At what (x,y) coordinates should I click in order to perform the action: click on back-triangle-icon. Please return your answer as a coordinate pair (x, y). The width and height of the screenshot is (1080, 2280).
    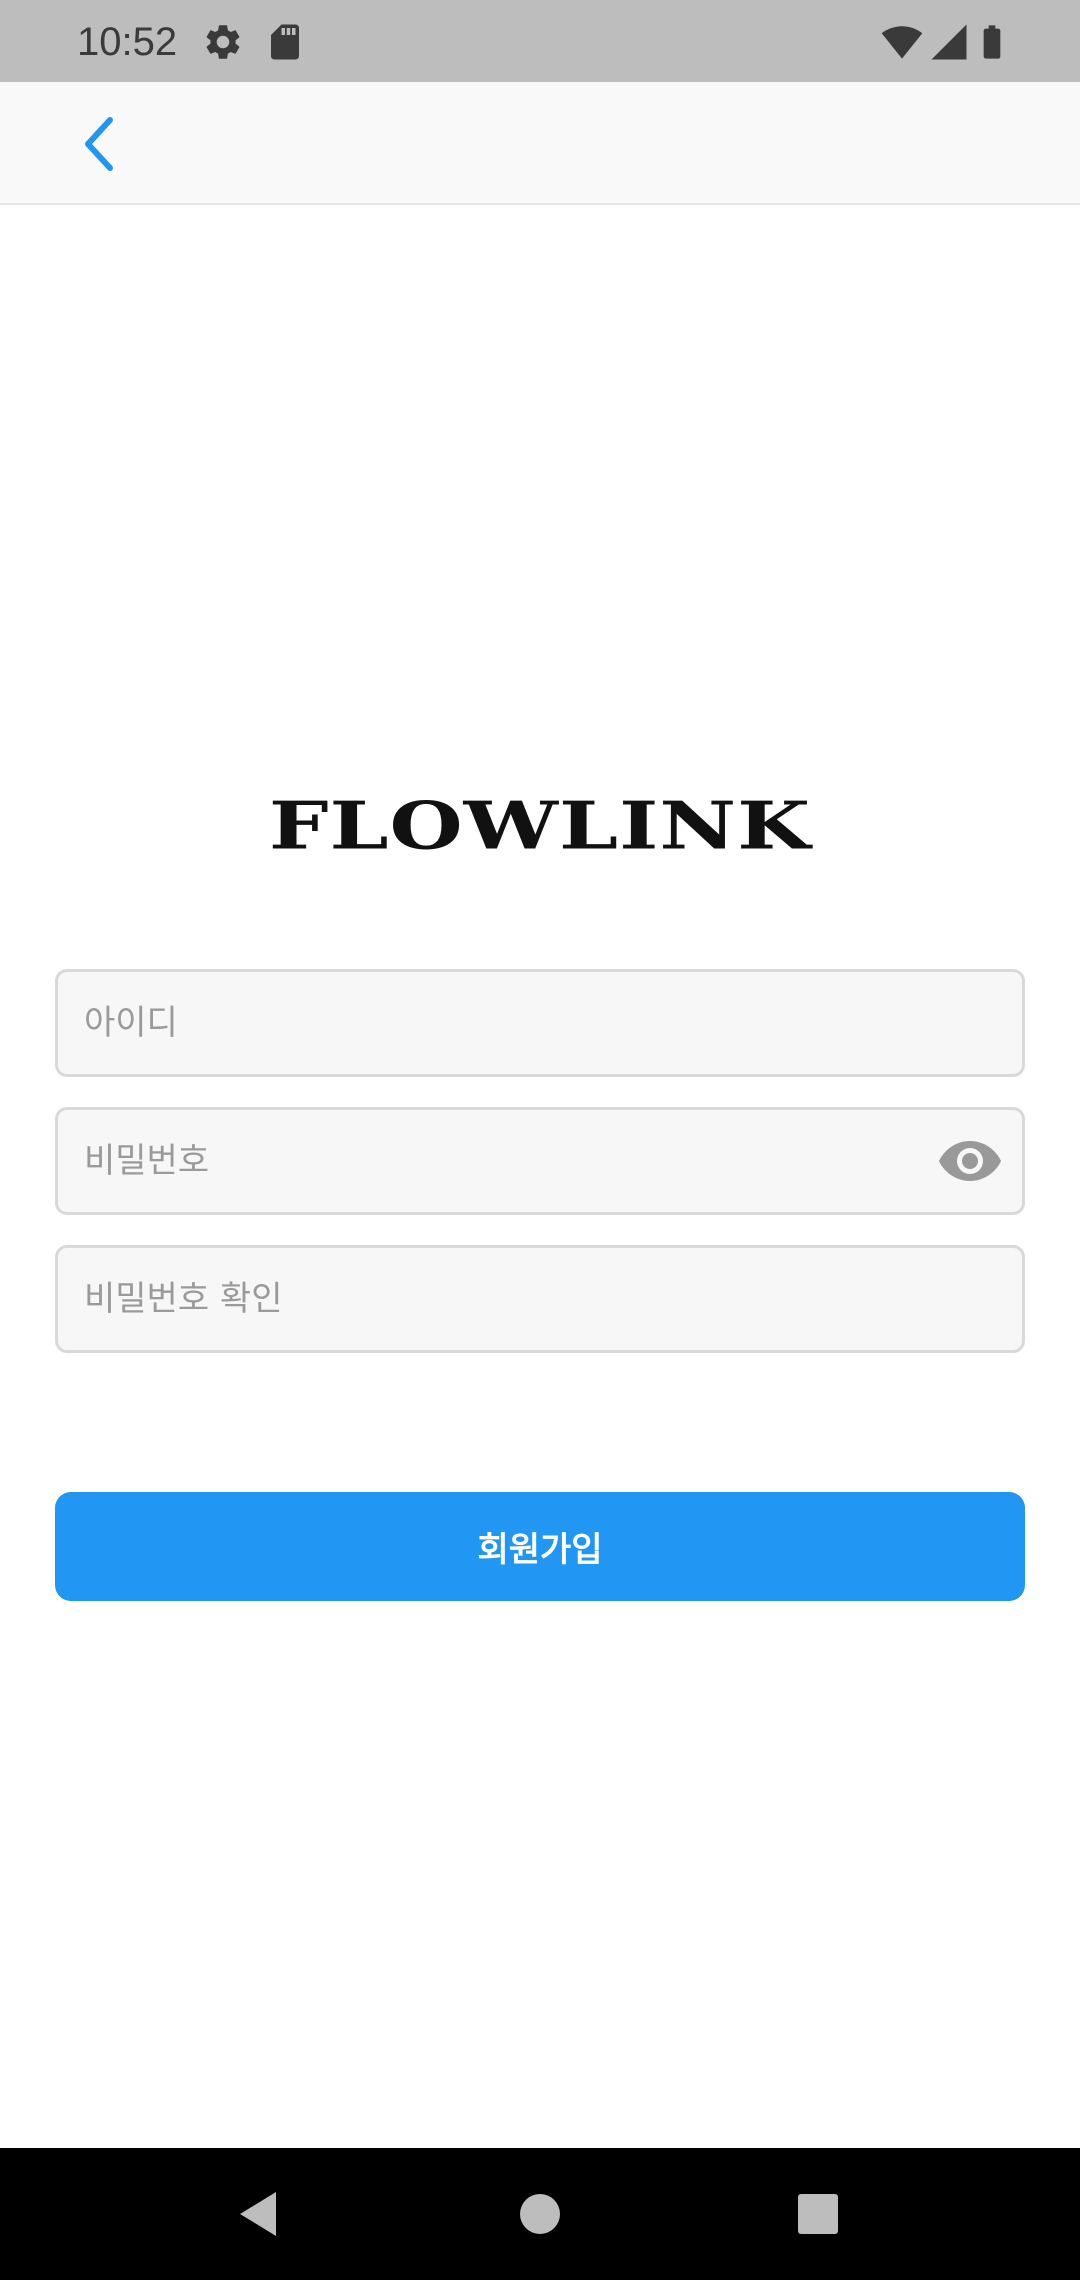
    Looking at the image, I should click on (258, 2214).